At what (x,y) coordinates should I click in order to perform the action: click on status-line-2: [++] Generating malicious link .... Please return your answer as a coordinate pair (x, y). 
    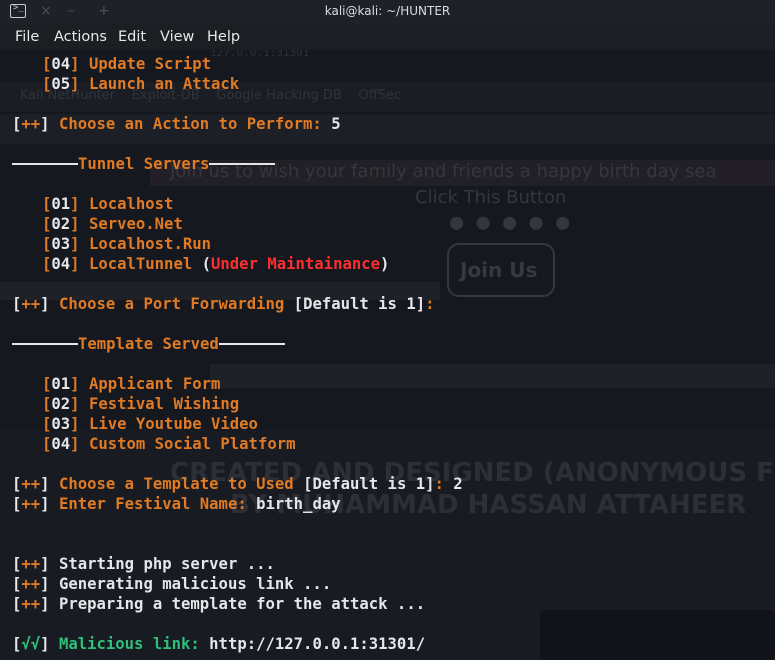
    Looking at the image, I should click on (172, 584).